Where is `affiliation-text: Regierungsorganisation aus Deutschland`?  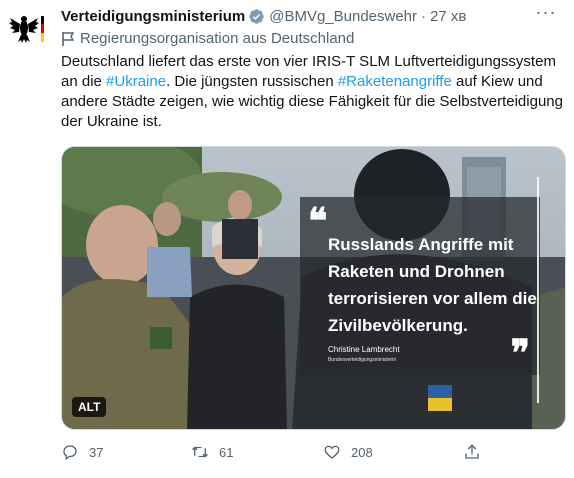
affiliation-text: Regierungsorganisation aus Deutschland is located at coordinates (217, 38).